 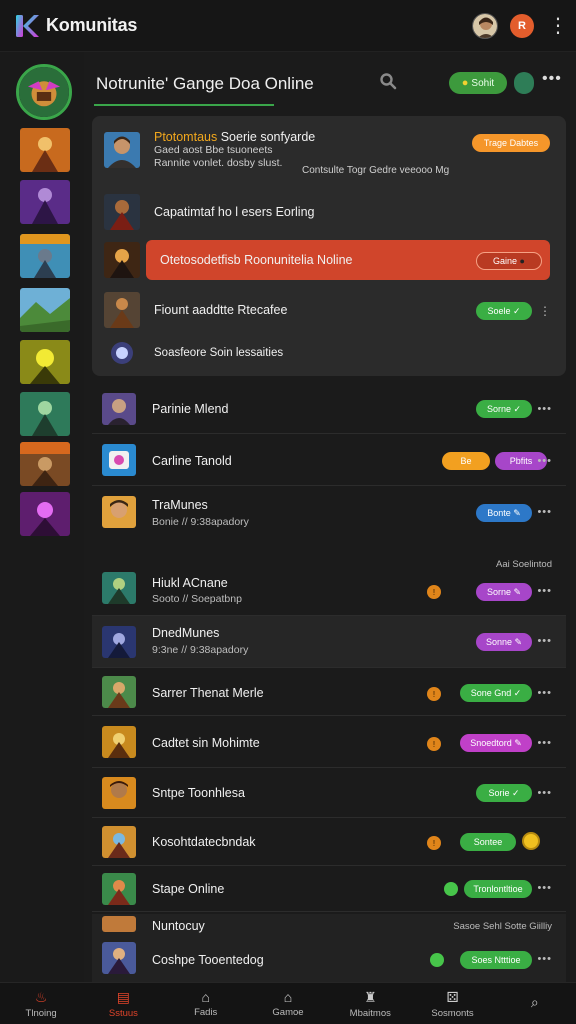 I want to click on row-sub: Gaed aost Bbe tsuoneets, so click(x=213, y=150).